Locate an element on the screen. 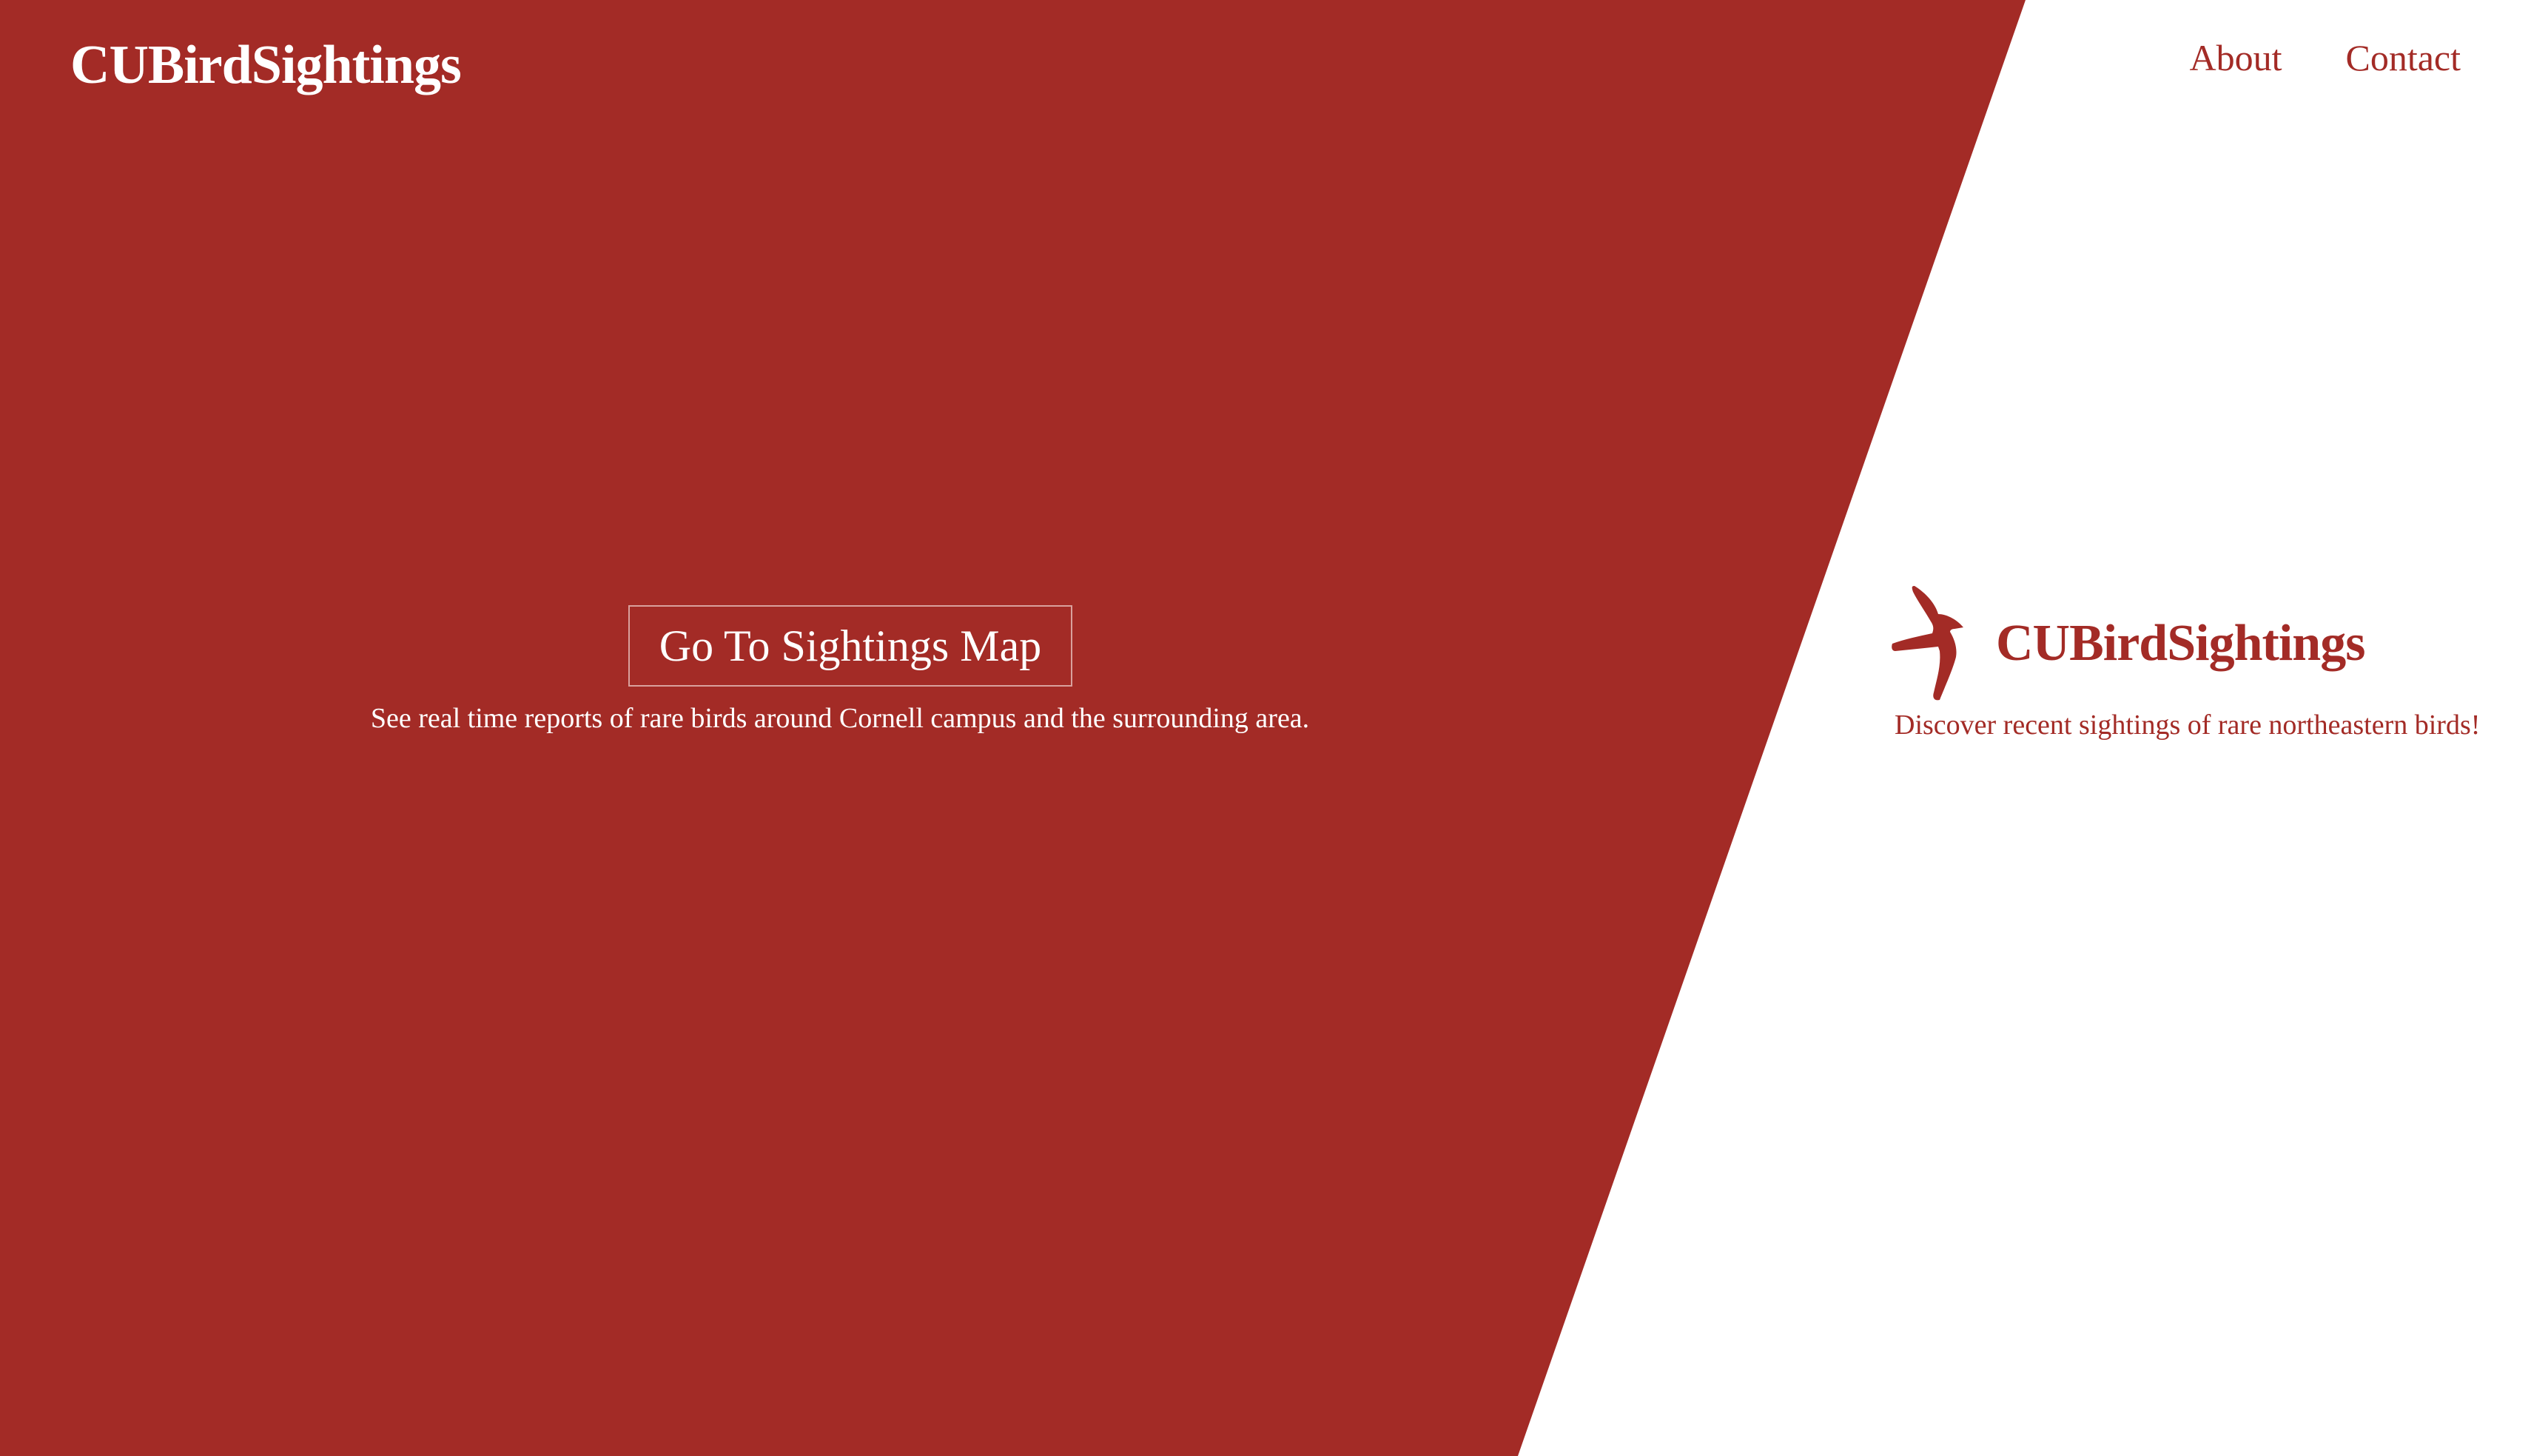 This screenshot has width=2531, height=1456. side-brand: CUBirdSightings is located at coordinates (2128, 644).